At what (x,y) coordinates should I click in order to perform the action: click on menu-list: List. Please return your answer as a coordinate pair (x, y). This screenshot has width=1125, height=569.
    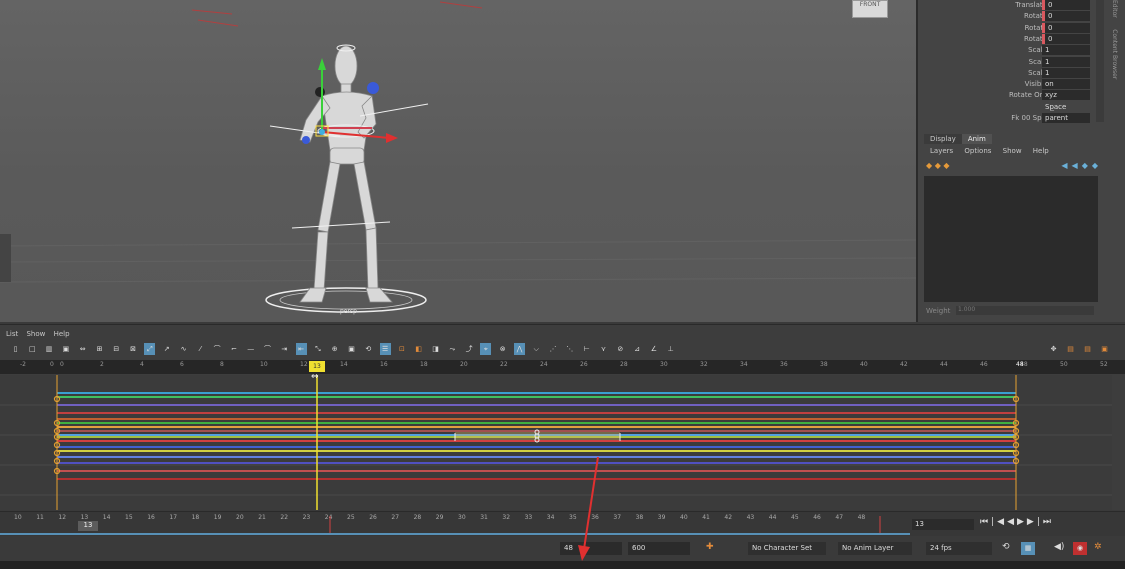
    Looking at the image, I should click on (12, 334).